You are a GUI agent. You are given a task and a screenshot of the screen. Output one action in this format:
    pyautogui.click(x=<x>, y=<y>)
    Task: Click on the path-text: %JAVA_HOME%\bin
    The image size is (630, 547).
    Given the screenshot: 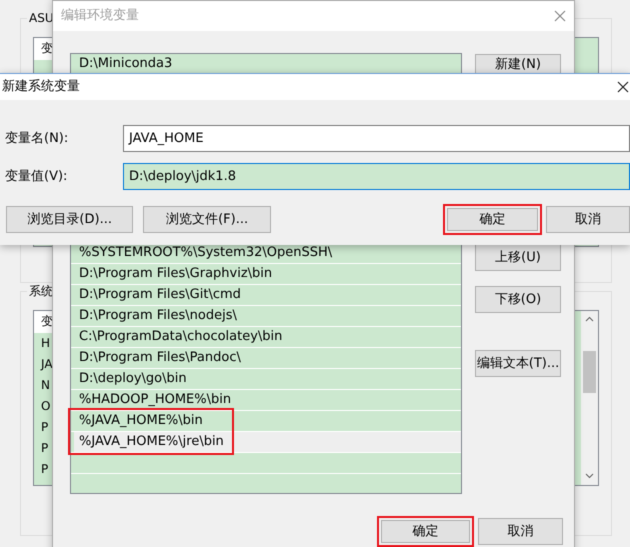 What is the action you would take?
    pyautogui.click(x=141, y=420)
    